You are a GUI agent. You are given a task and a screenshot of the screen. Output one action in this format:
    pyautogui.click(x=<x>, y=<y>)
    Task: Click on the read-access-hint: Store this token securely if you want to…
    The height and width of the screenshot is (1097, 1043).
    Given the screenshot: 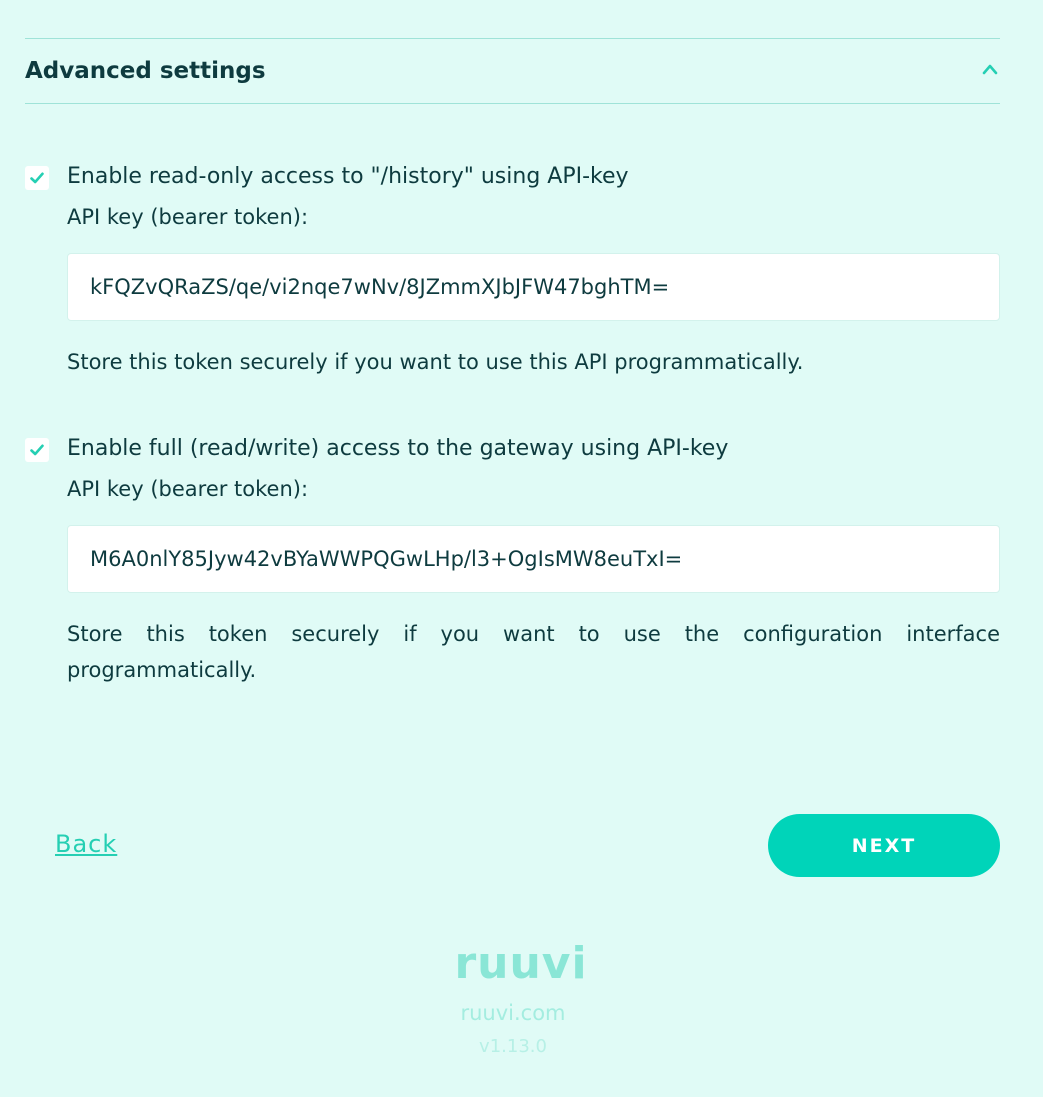 What is the action you would take?
    pyautogui.click(x=435, y=362)
    